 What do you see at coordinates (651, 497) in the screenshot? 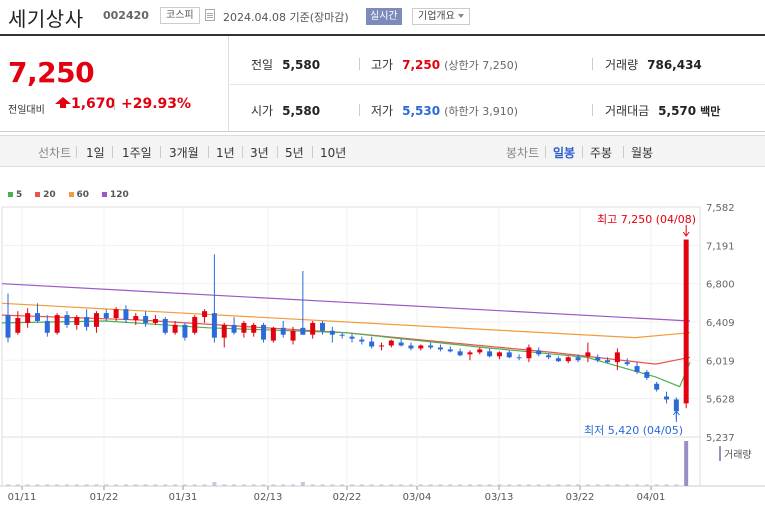
I see `x-tick-label: 04/01` at bounding box center [651, 497].